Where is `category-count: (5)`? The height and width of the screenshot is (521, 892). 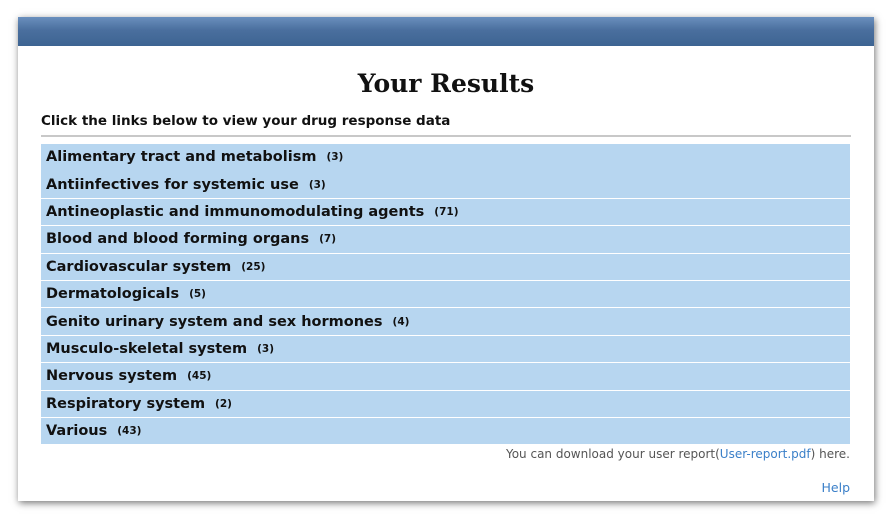 category-count: (5) is located at coordinates (197, 294).